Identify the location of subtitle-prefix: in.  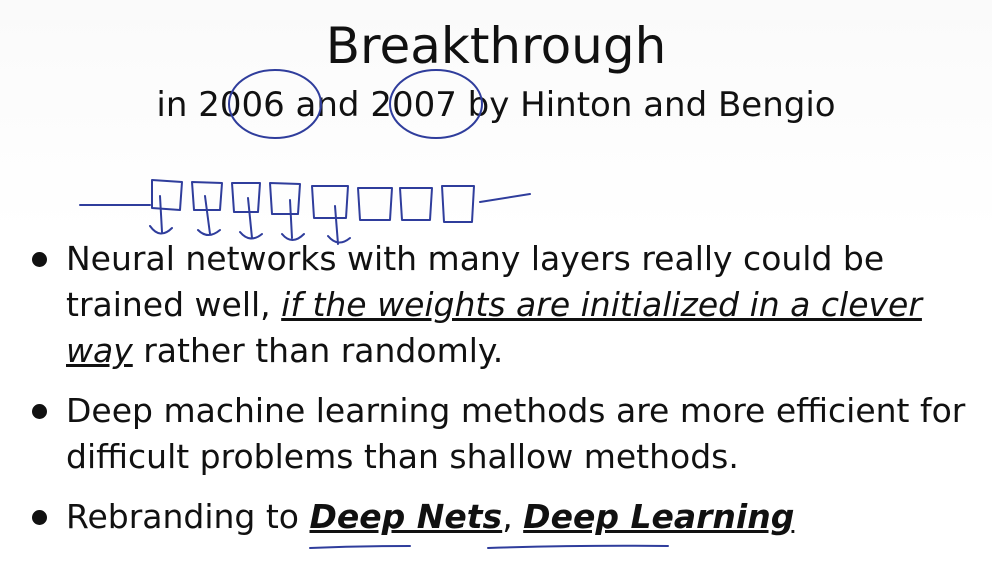
(177, 105).